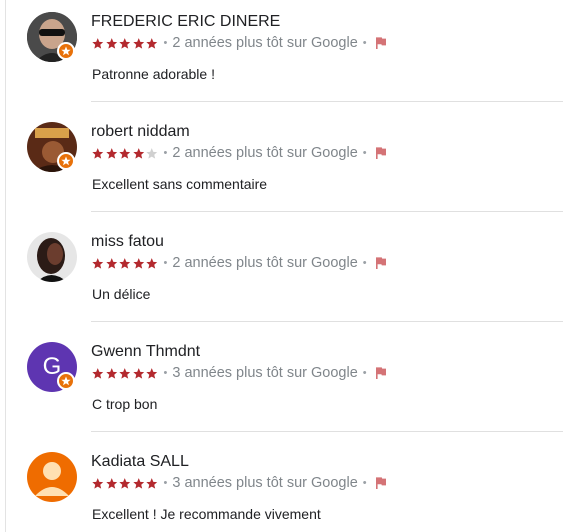  I want to click on reviewer-name: Gwenn Thmdnt, so click(145, 352).